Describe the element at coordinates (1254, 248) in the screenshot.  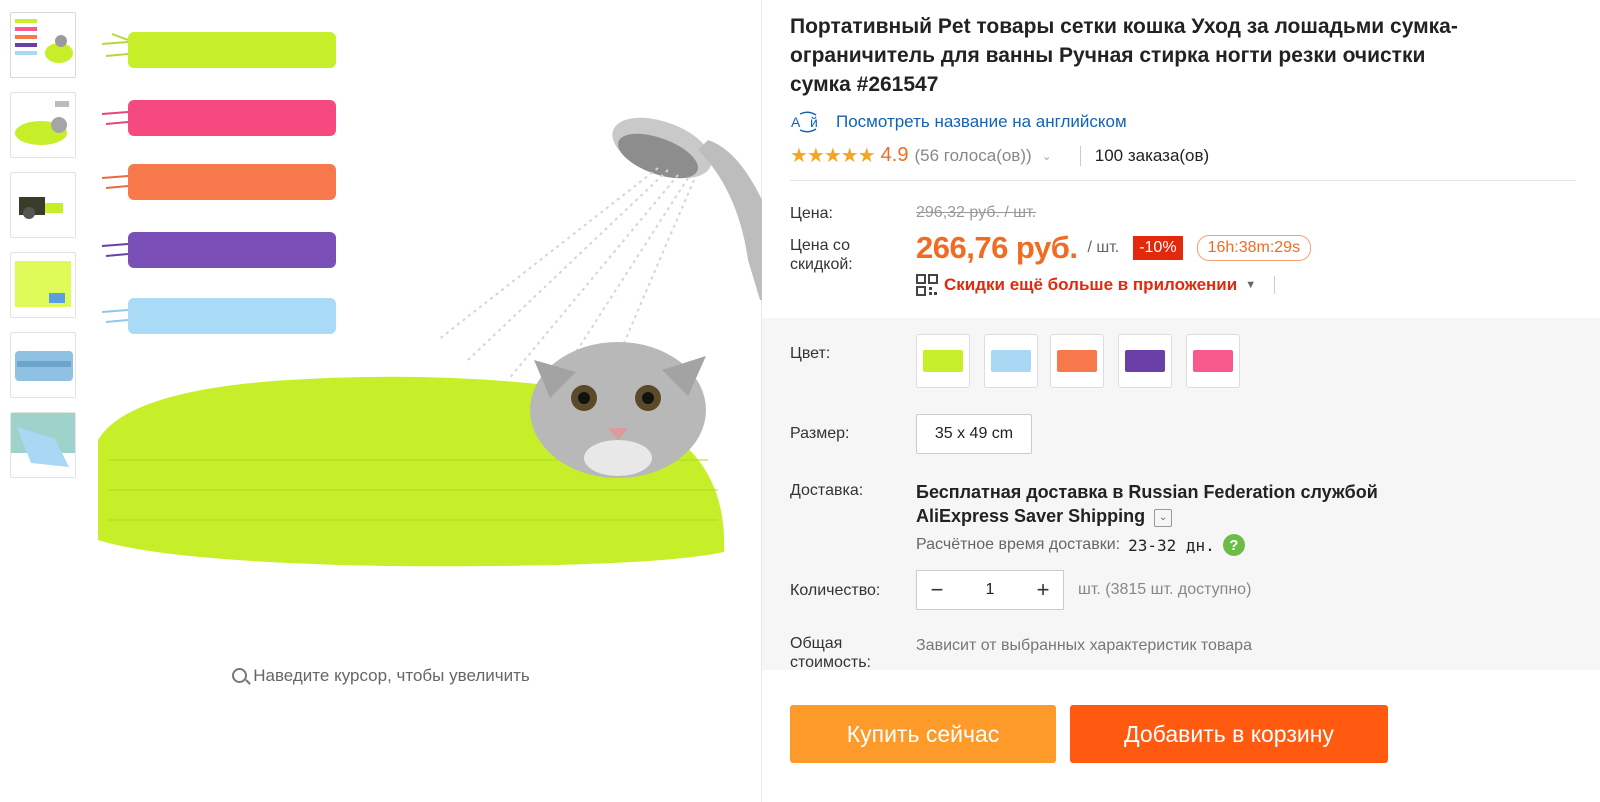
I see `countdown-timer: 16h:38m:29s` at that location.